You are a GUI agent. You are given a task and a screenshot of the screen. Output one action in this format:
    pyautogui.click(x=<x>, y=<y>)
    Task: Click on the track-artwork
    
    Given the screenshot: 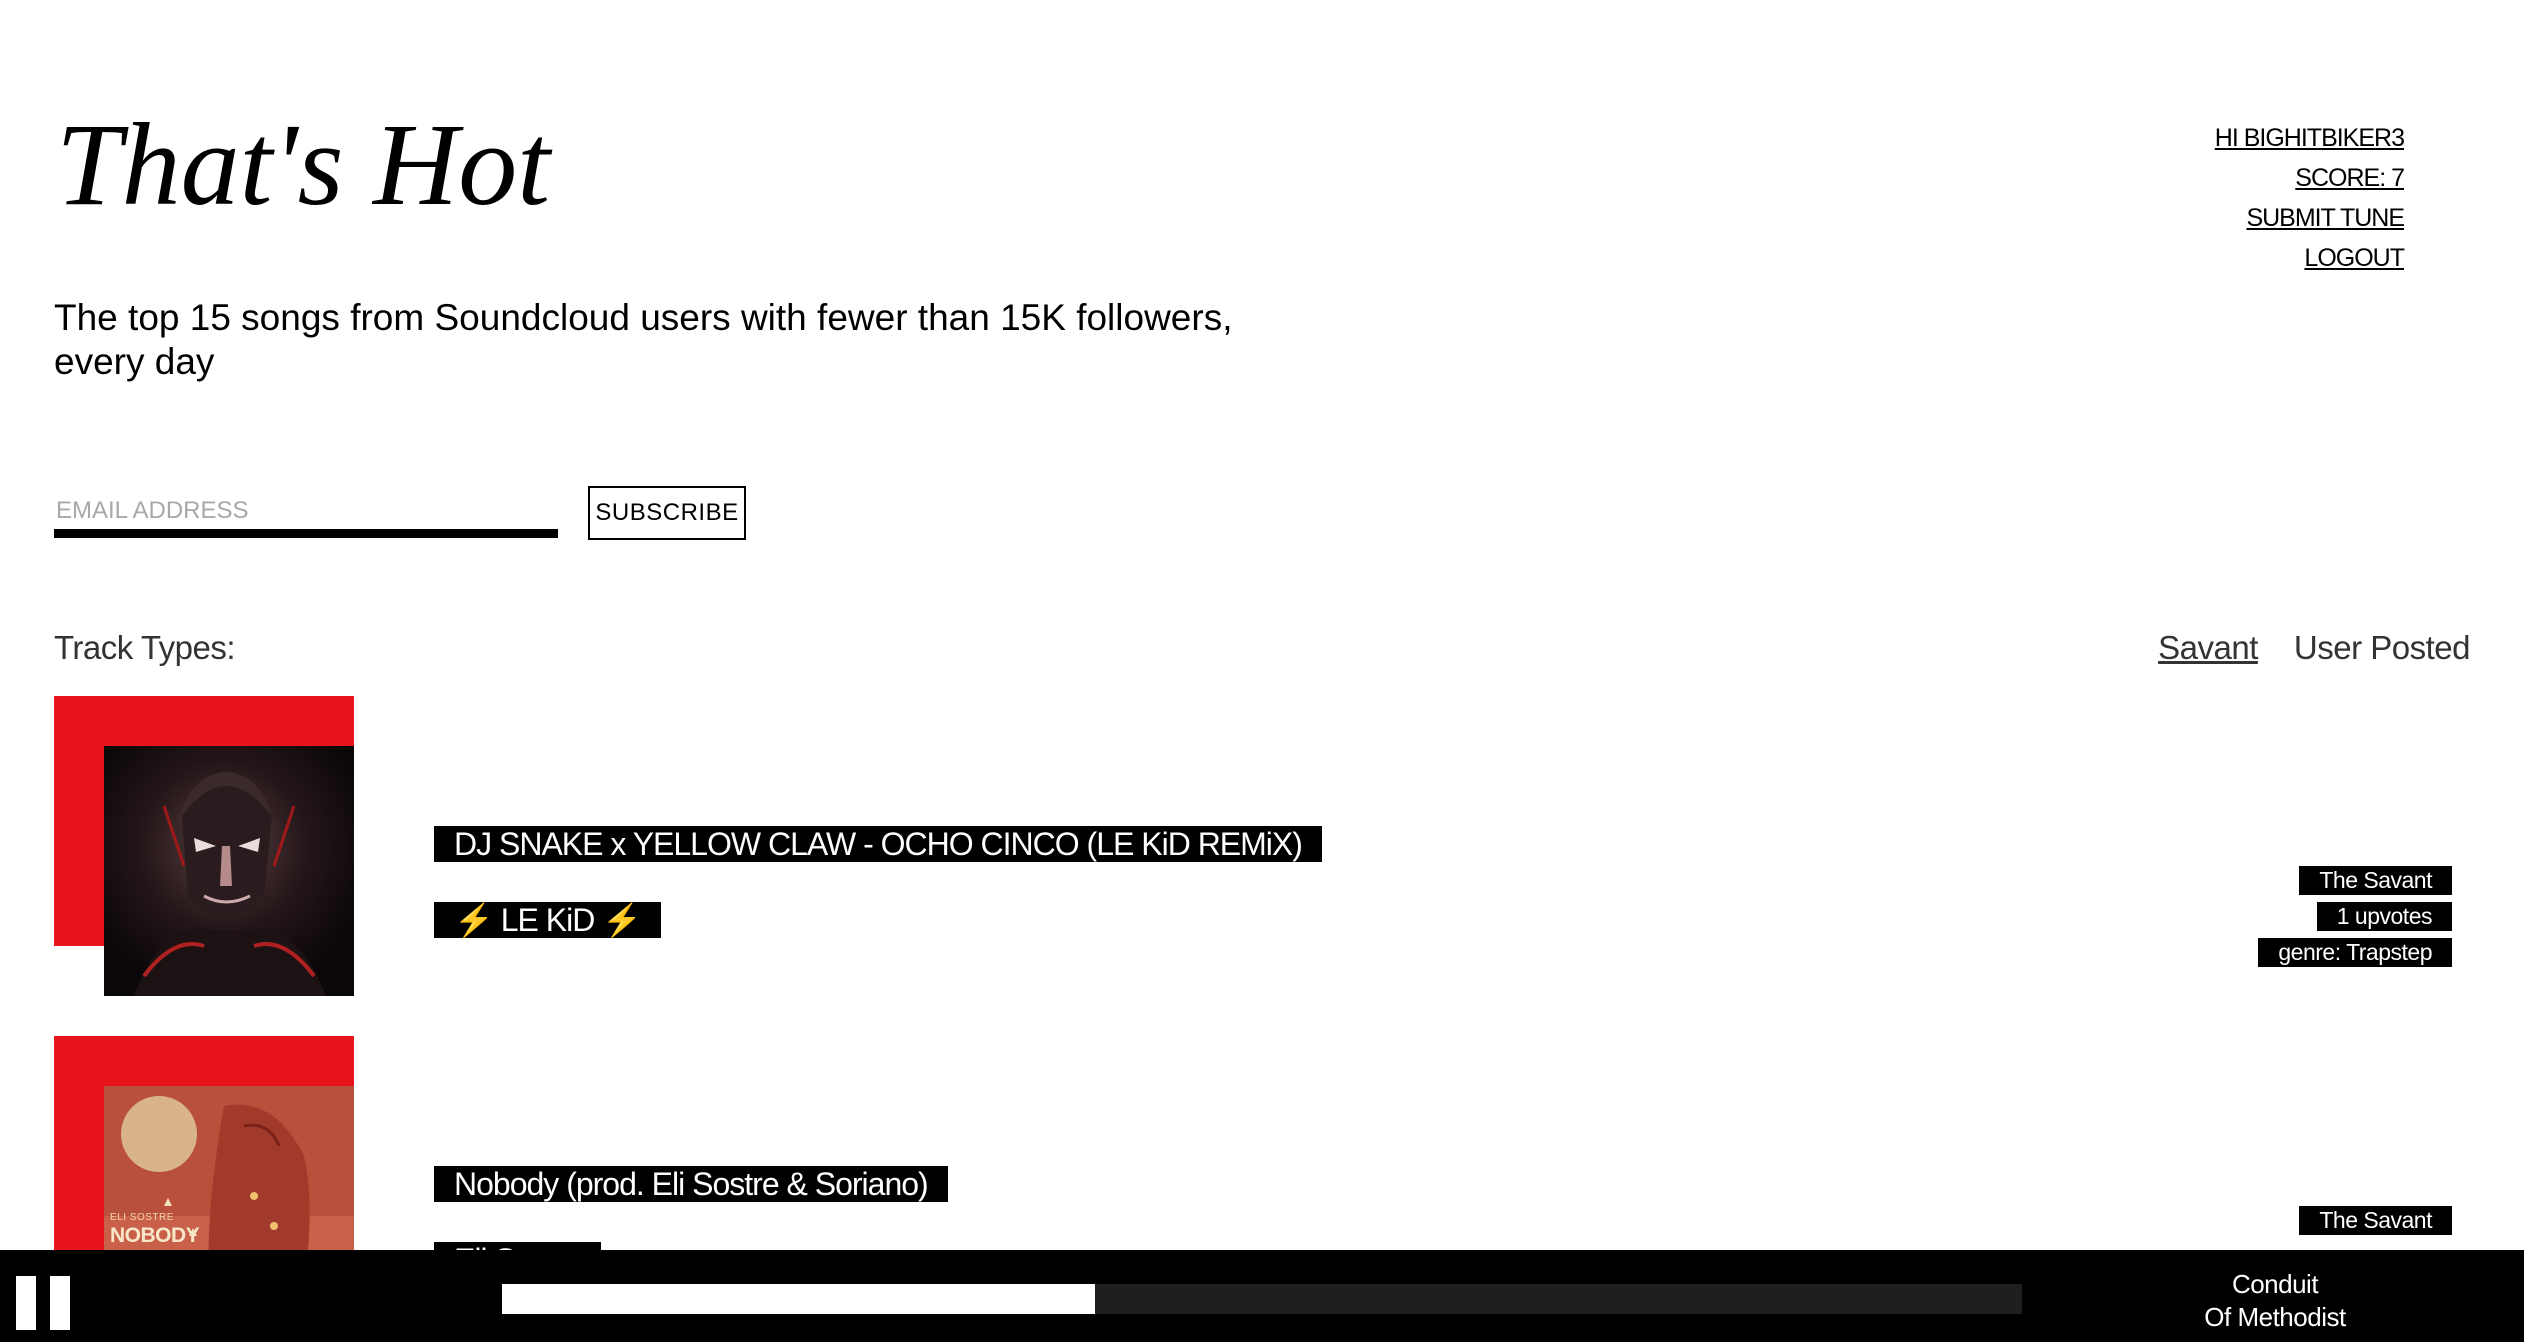 What is the action you would take?
    pyautogui.click(x=204, y=846)
    